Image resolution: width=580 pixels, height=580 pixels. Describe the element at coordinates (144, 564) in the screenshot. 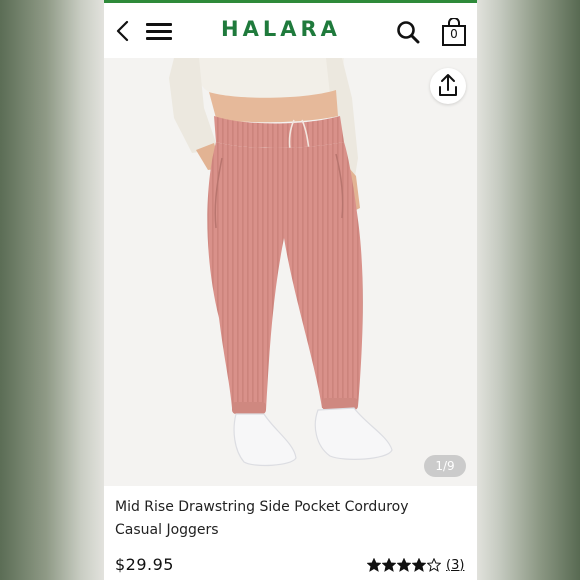

I see `product-price: $29.95` at that location.